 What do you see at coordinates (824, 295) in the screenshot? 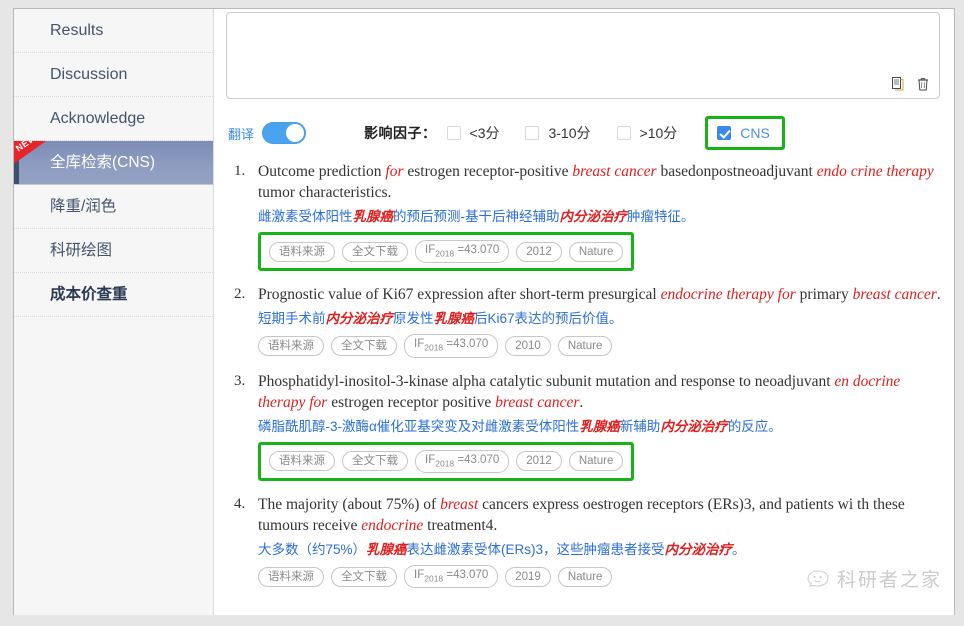
I see `title-text: primary` at bounding box center [824, 295].